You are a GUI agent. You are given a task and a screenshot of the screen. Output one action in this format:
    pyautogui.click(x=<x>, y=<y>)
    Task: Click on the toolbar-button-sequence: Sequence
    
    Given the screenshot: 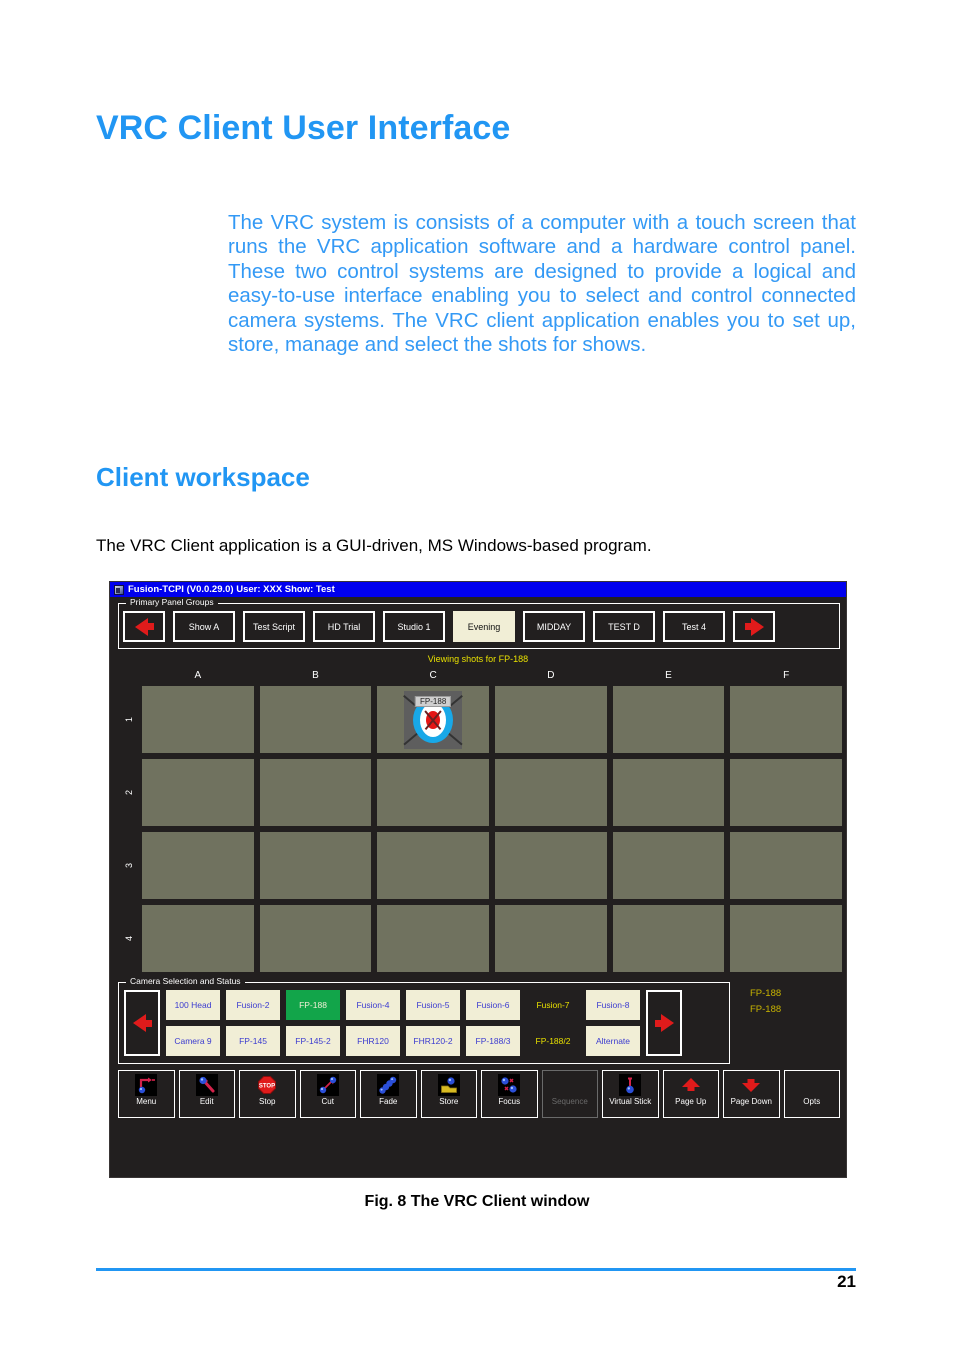 What is the action you would take?
    pyautogui.click(x=569, y=1094)
    